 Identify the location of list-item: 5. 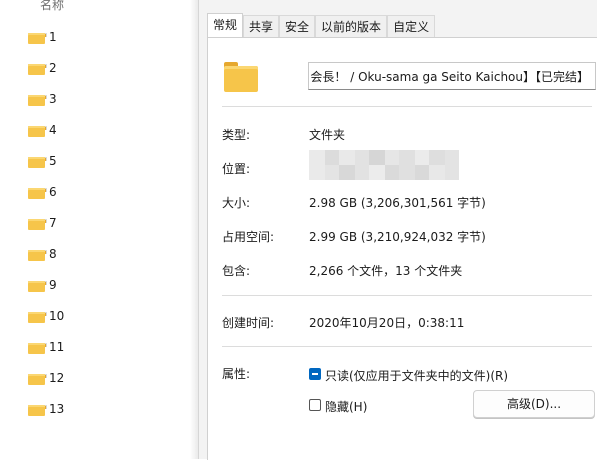
(42, 161).